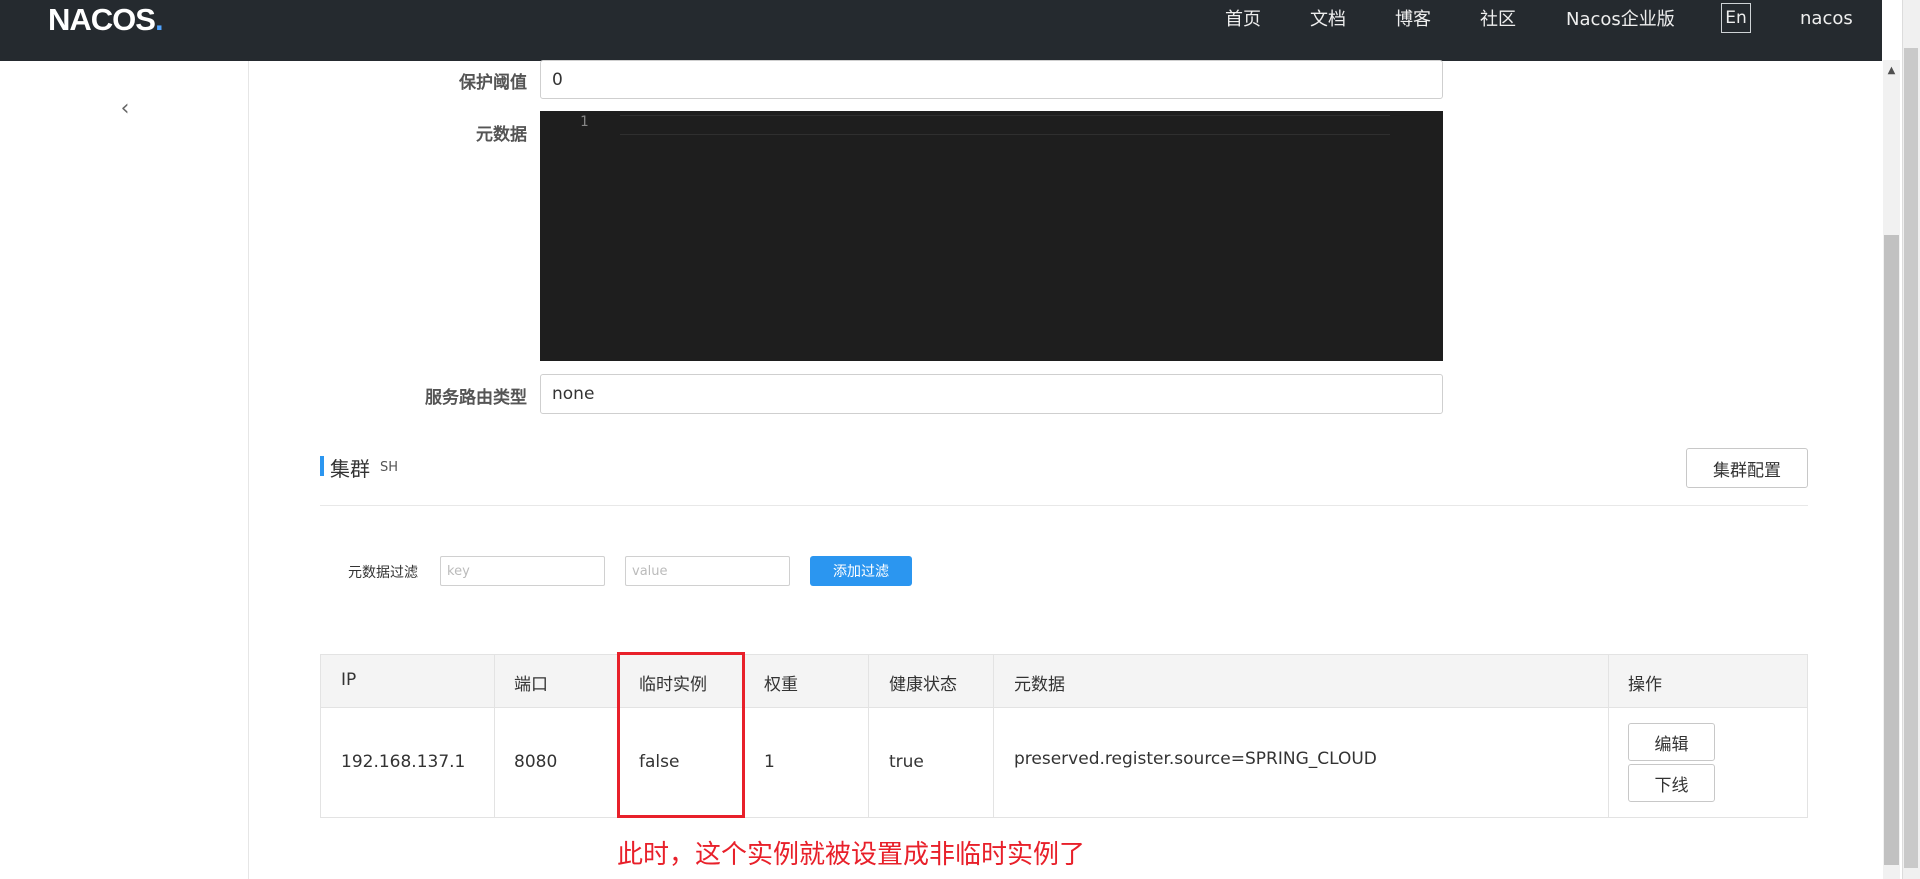 The height and width of the screenshot is (879, 1920). I want to click on chevron-left-icon: ‹, so click(125, 109).